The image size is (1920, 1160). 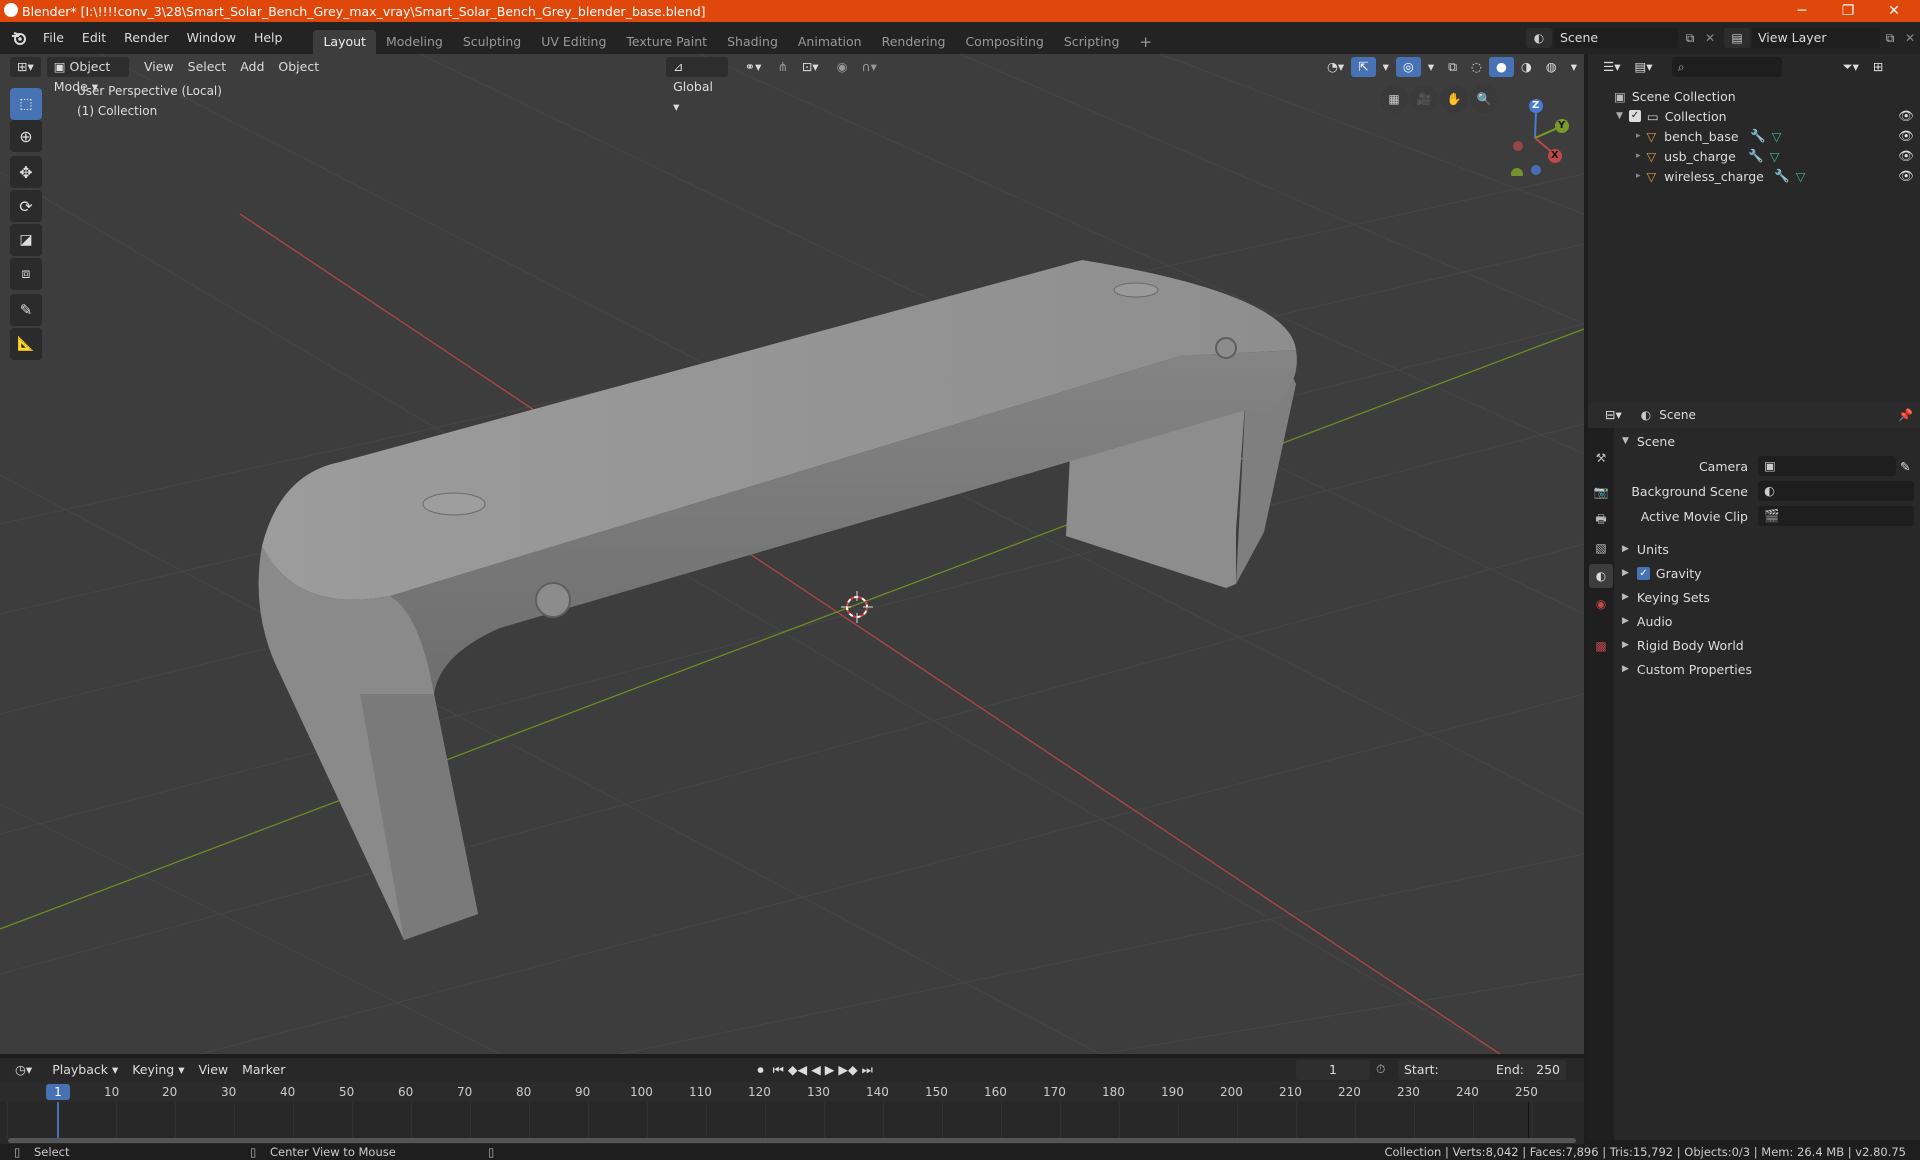 I want to click on world-tab-icon: ◉, so click(x=1601, y=604).